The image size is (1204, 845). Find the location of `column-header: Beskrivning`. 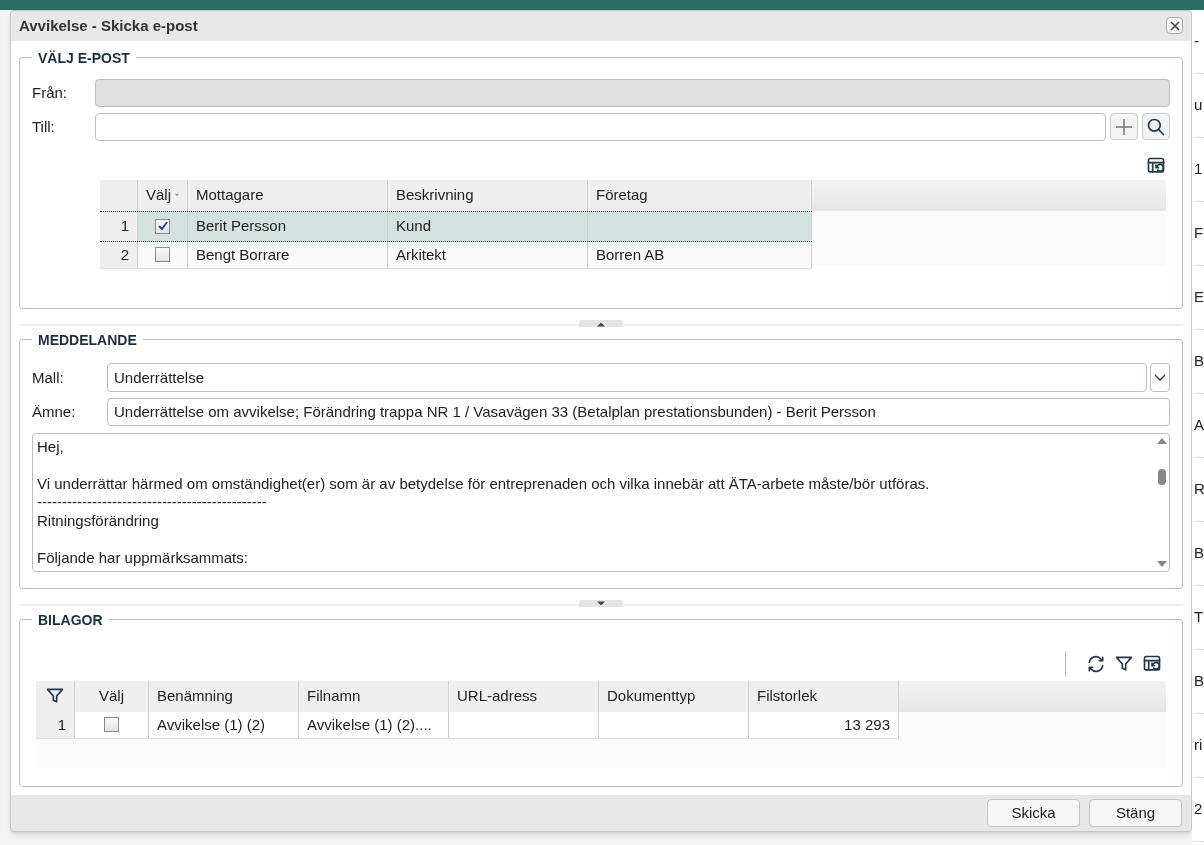

column-header: Beskrivning is located at coordinates (488, 195).